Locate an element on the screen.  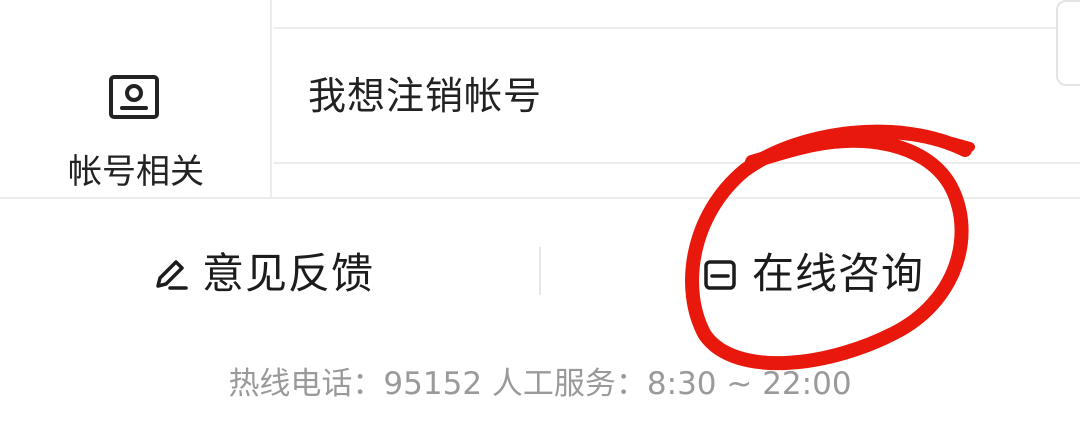
pencil-icon is located at coordinates (172, 275).